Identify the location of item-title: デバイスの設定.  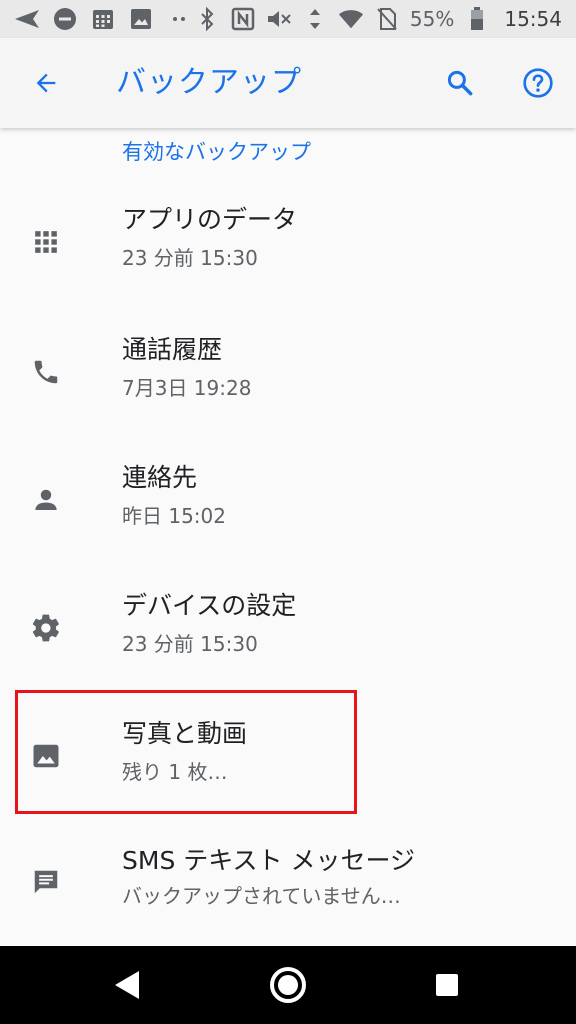
(209, 605).